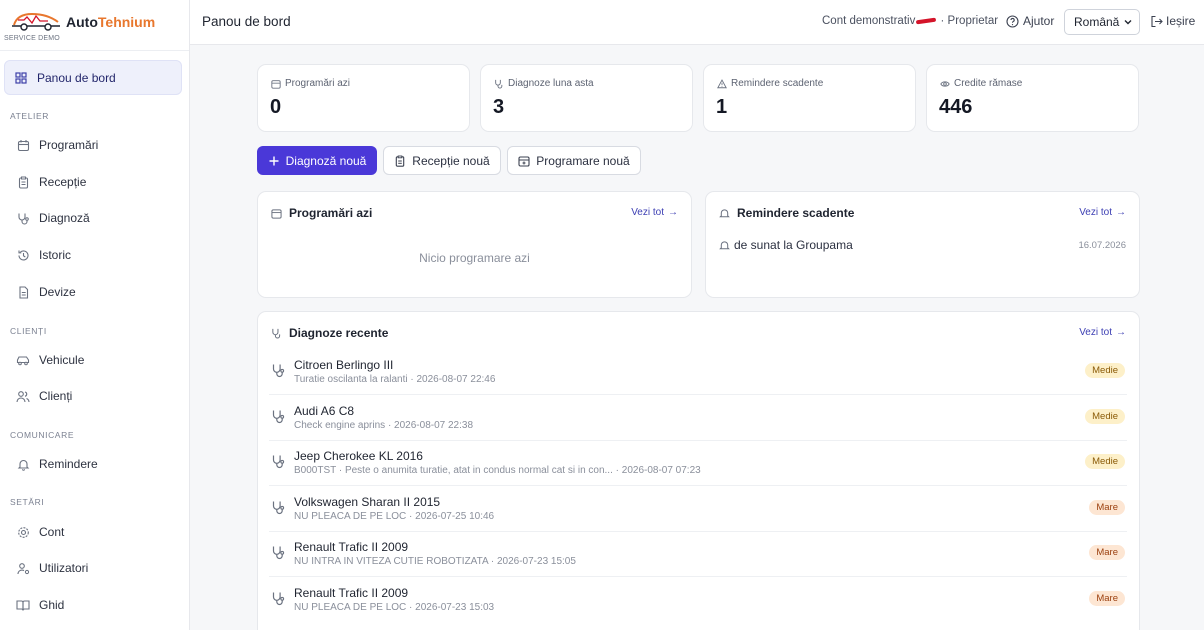 This screenshot has width=1204, height=630. What do you see at coordinates (981, 83) in the screenshot?
I see `stat-label-row: Credite rămase` at bounding box center [981, 83].